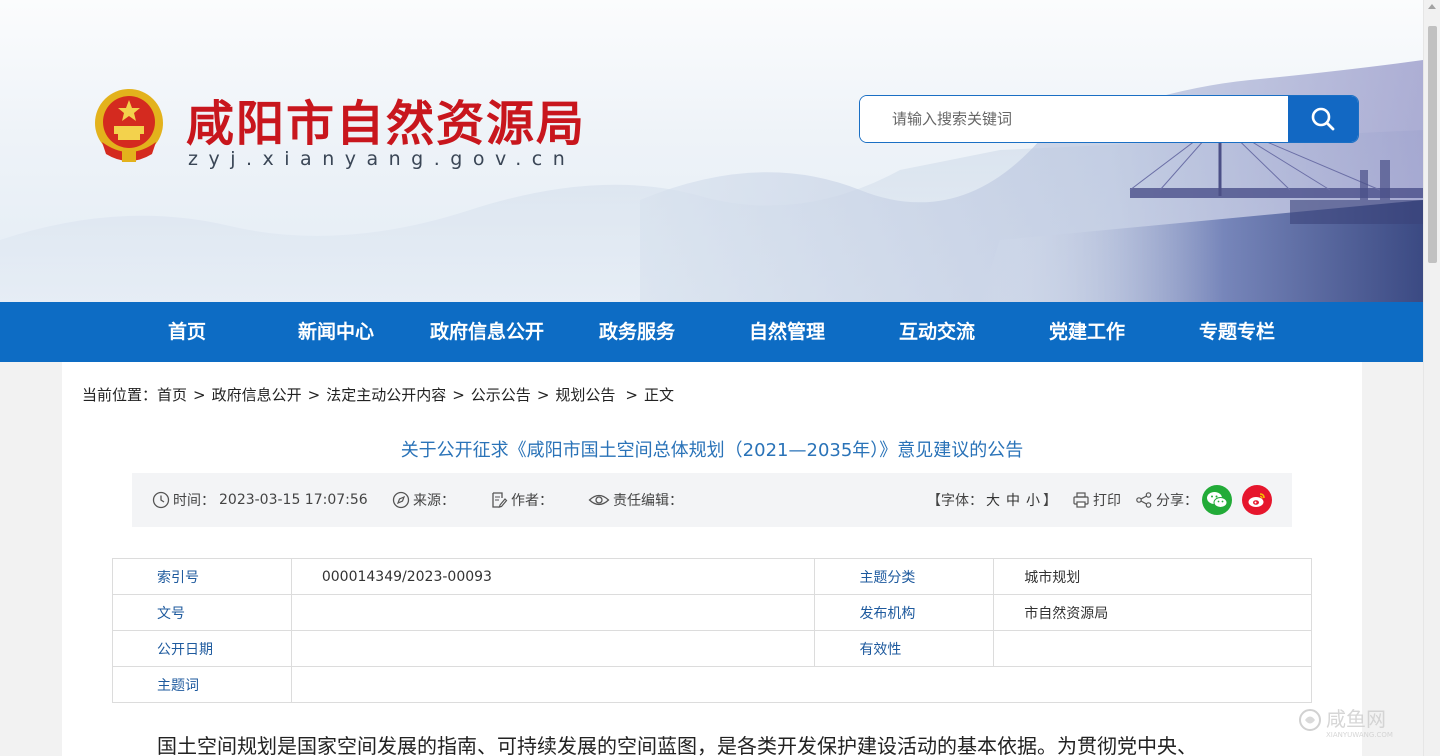  What do you see at coordinates (904, 576) in the screenshot?
I see `info-key-topic: 主题分类` at bounding box center [904, 576].